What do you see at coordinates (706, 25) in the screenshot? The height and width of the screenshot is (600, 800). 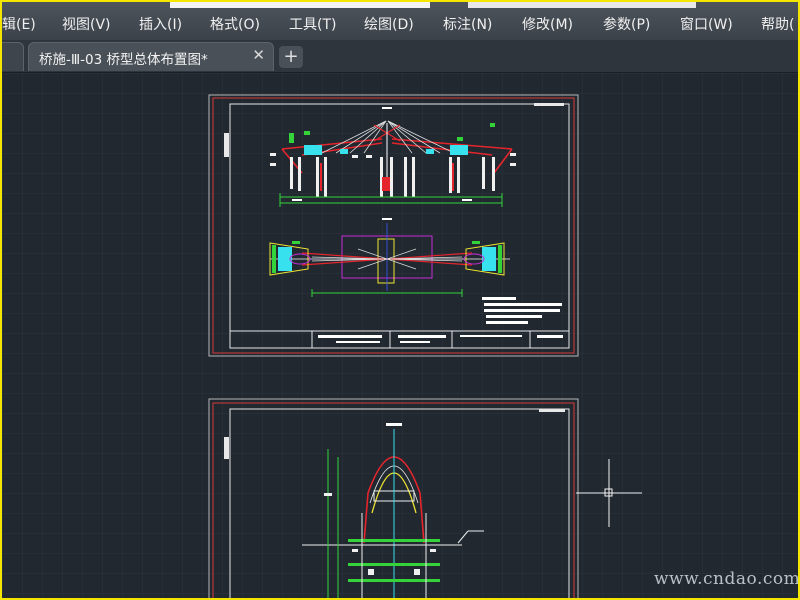 I see `menu-window: 窗口(W)` at bounding box center [706, 25].